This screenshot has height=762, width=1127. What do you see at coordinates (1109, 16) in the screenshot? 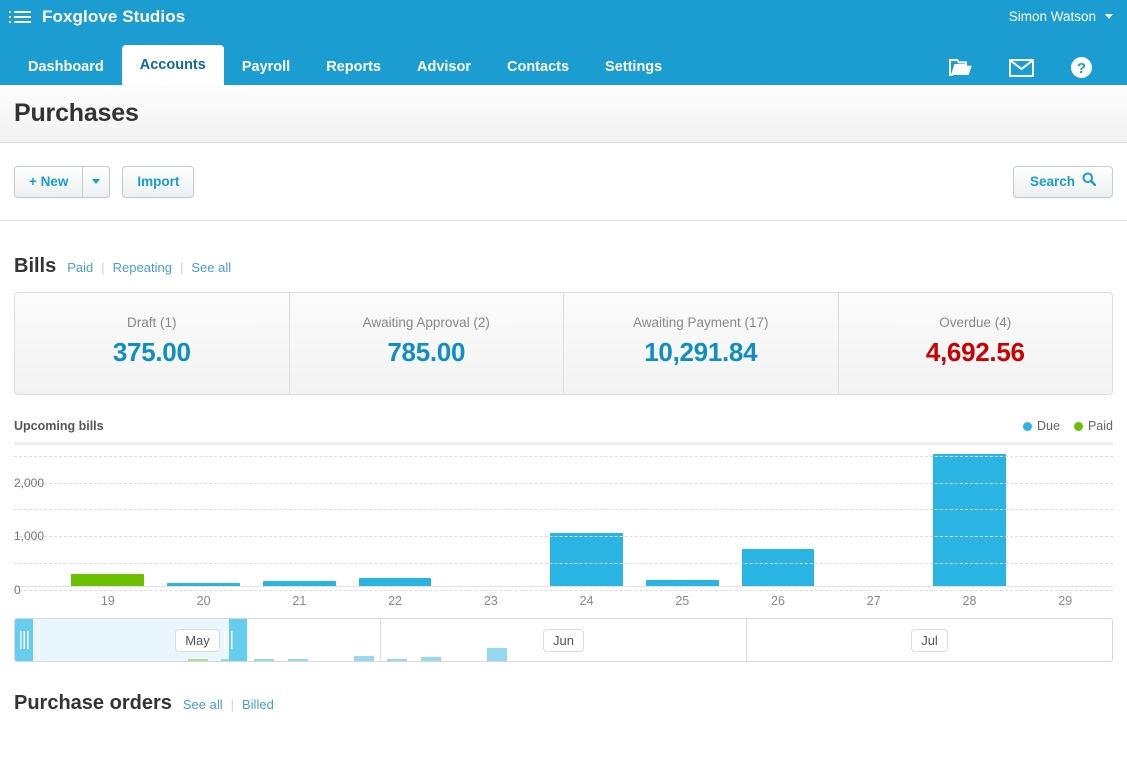
I see `chevron-down-icon` at bounding box center [1109, 16].